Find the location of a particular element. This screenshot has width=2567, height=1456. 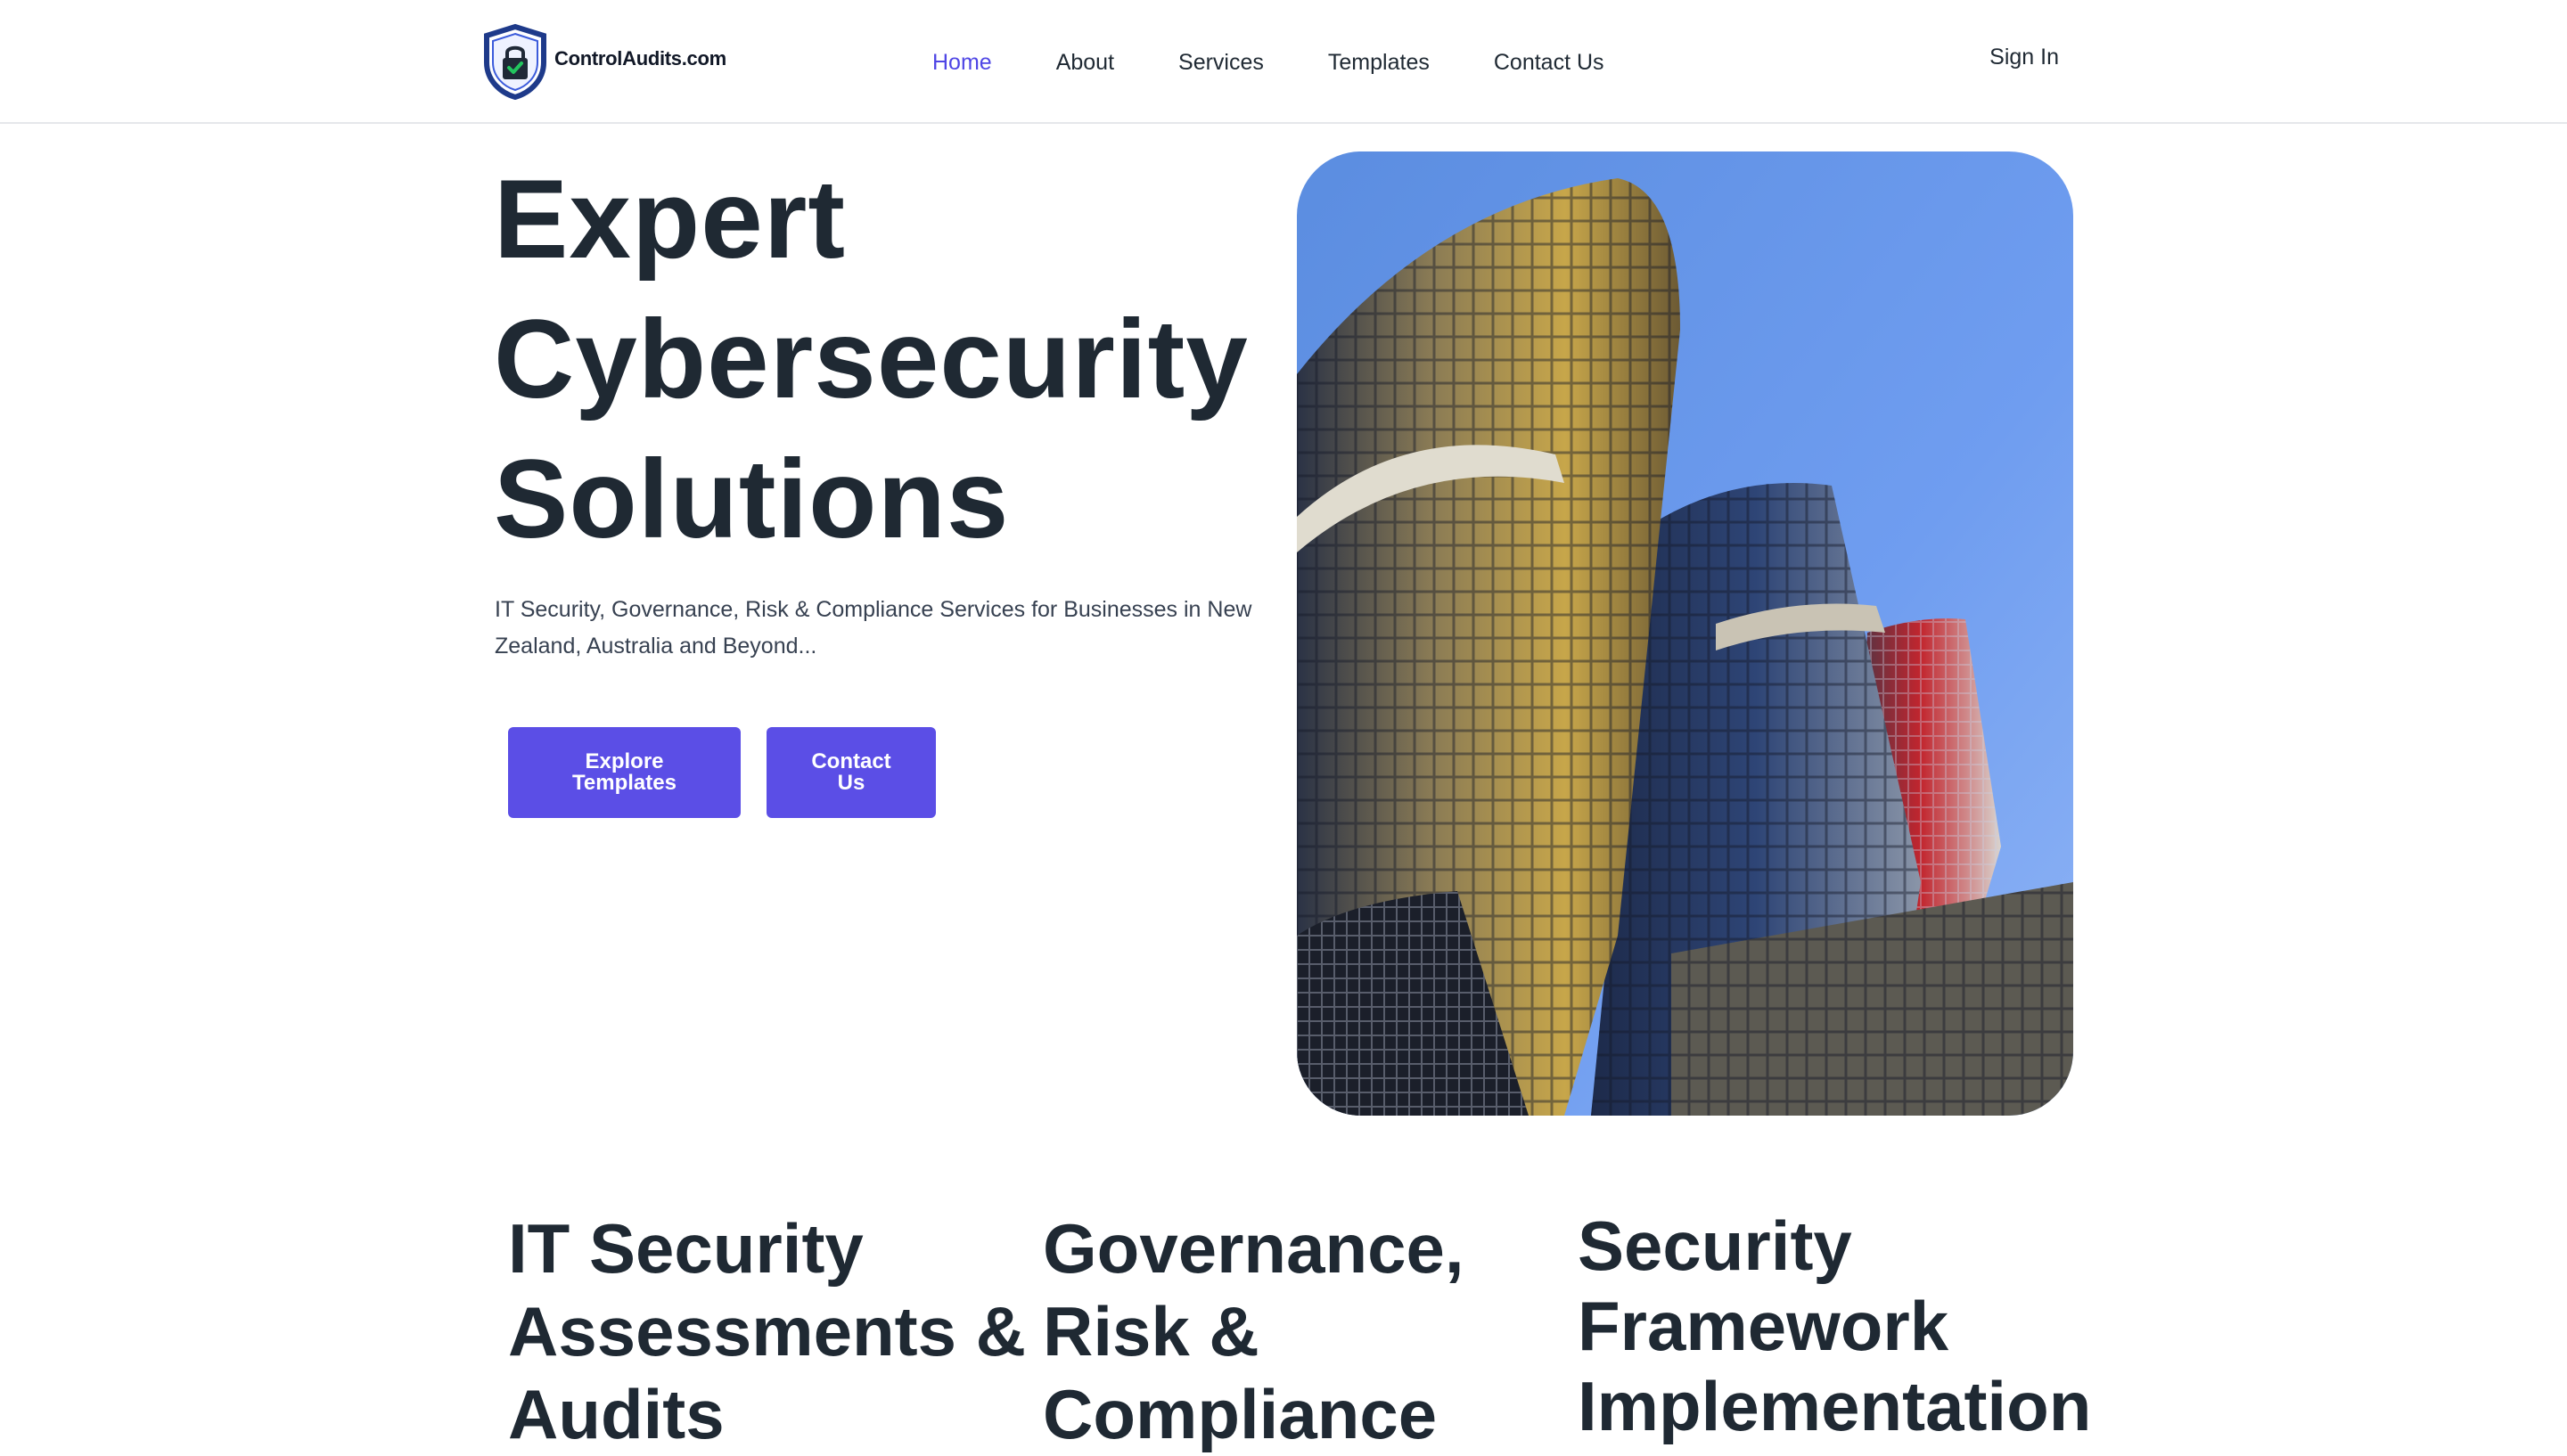

hero-title-line: Cybersecurity is located at coordinates (872, 359).